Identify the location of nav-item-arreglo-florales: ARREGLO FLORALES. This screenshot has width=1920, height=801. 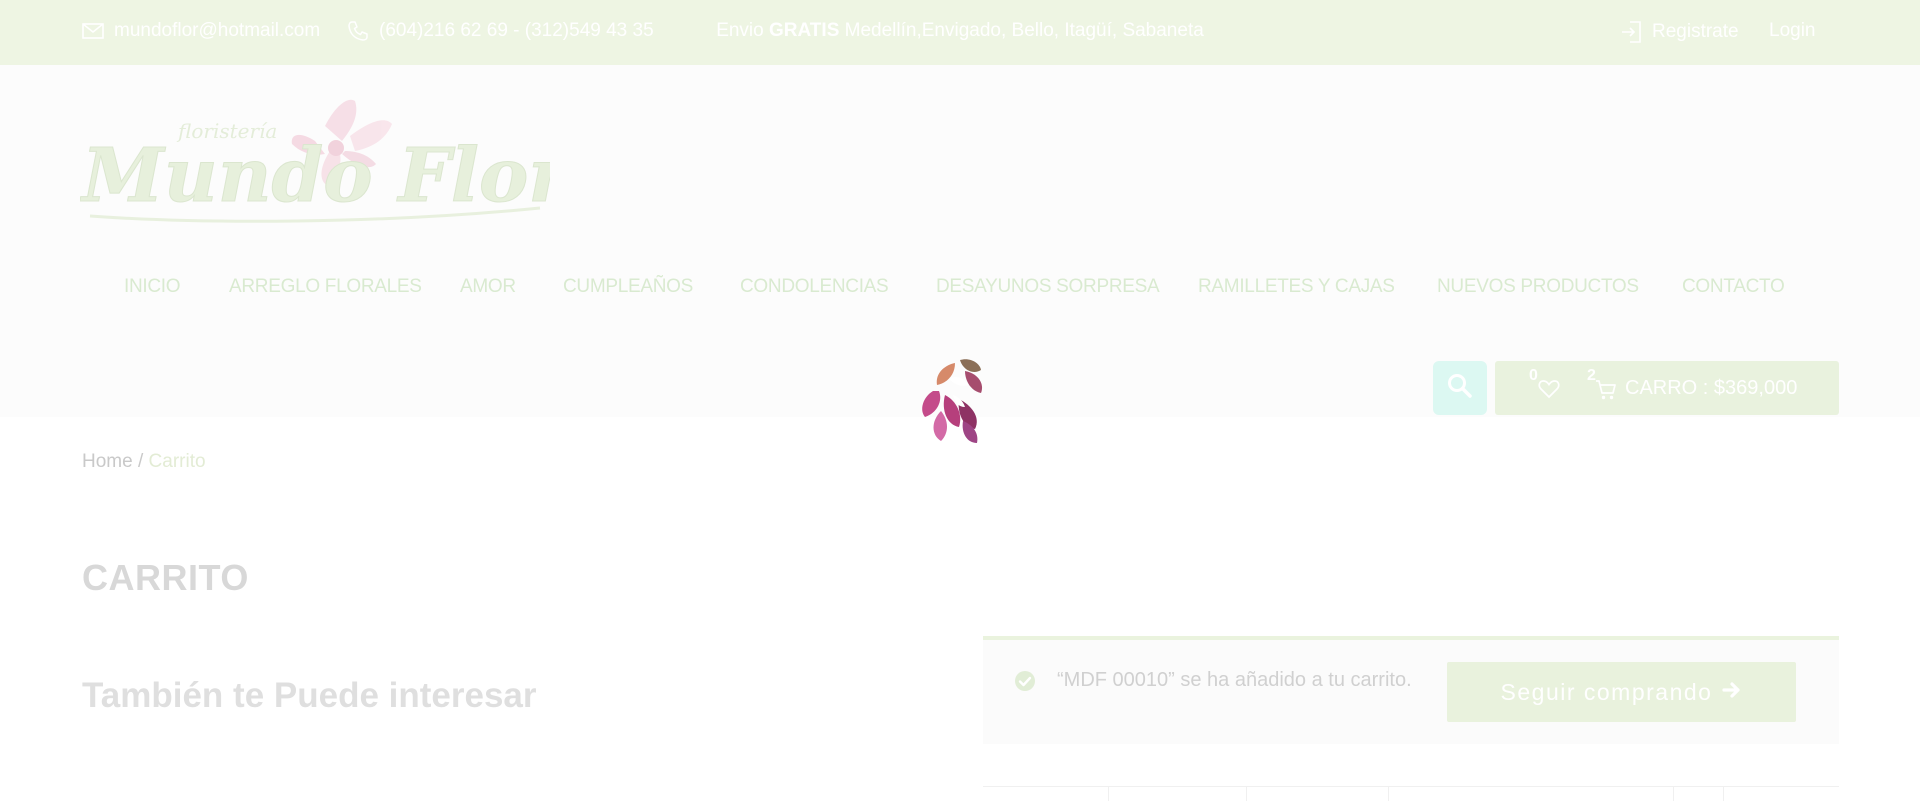
(325, 287).